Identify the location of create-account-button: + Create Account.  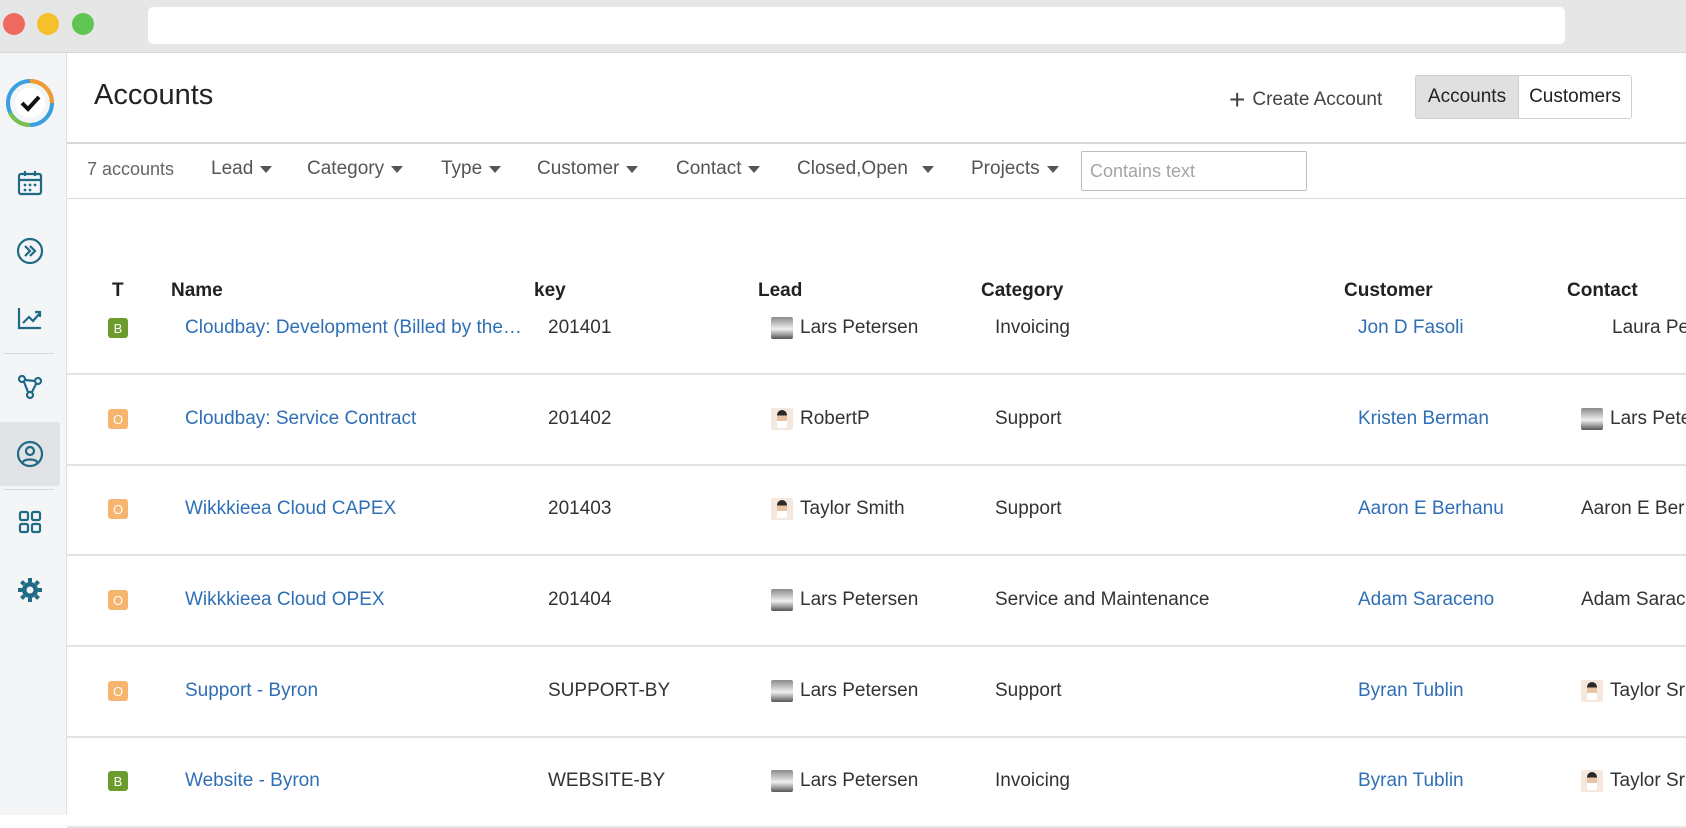
(1305, 100).